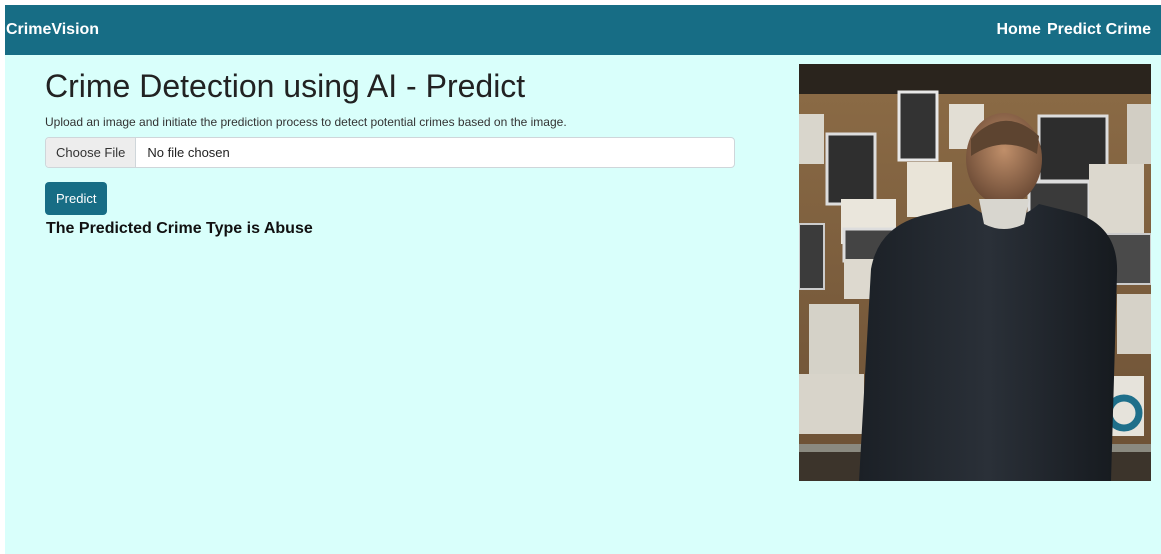 The image size is (1161, 554). Describe the element at coordinates (1099, 30) in the screenshot. I see `nav-link-predict-crime: Predict Crime` at that location.